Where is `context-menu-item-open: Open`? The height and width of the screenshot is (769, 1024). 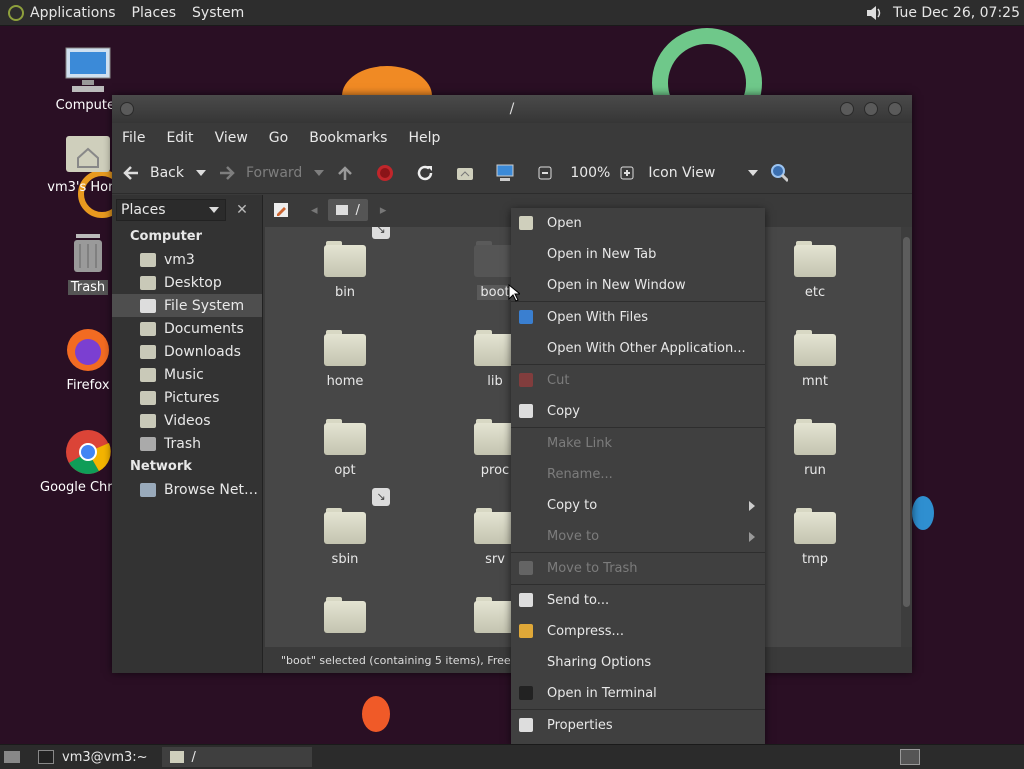
context-menu-item-open: Open is located at coordinates (638, 223).